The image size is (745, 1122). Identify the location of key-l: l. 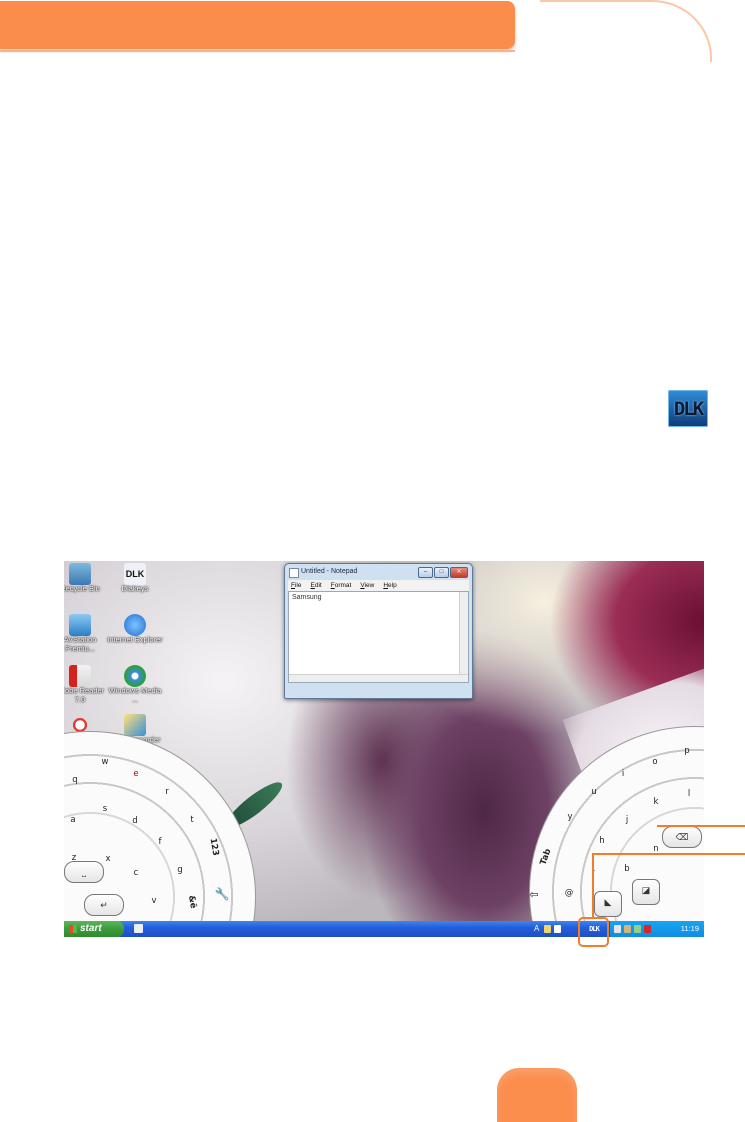
(689, 794).